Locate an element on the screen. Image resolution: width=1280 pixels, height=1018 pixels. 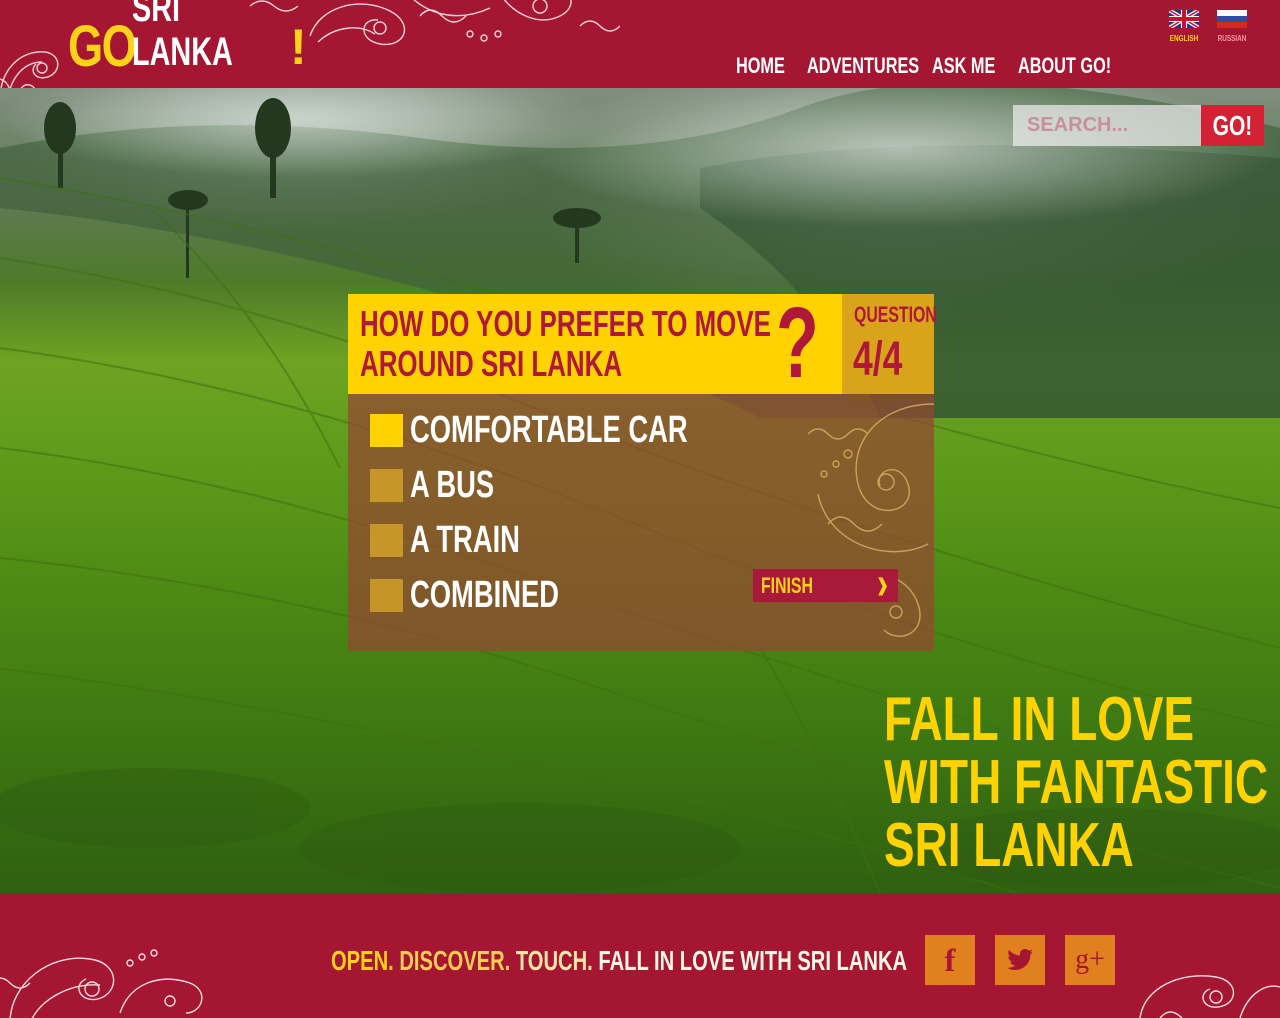
tagline-line-2: WITH FANTASTIC is located at coordinates (1076, 782).